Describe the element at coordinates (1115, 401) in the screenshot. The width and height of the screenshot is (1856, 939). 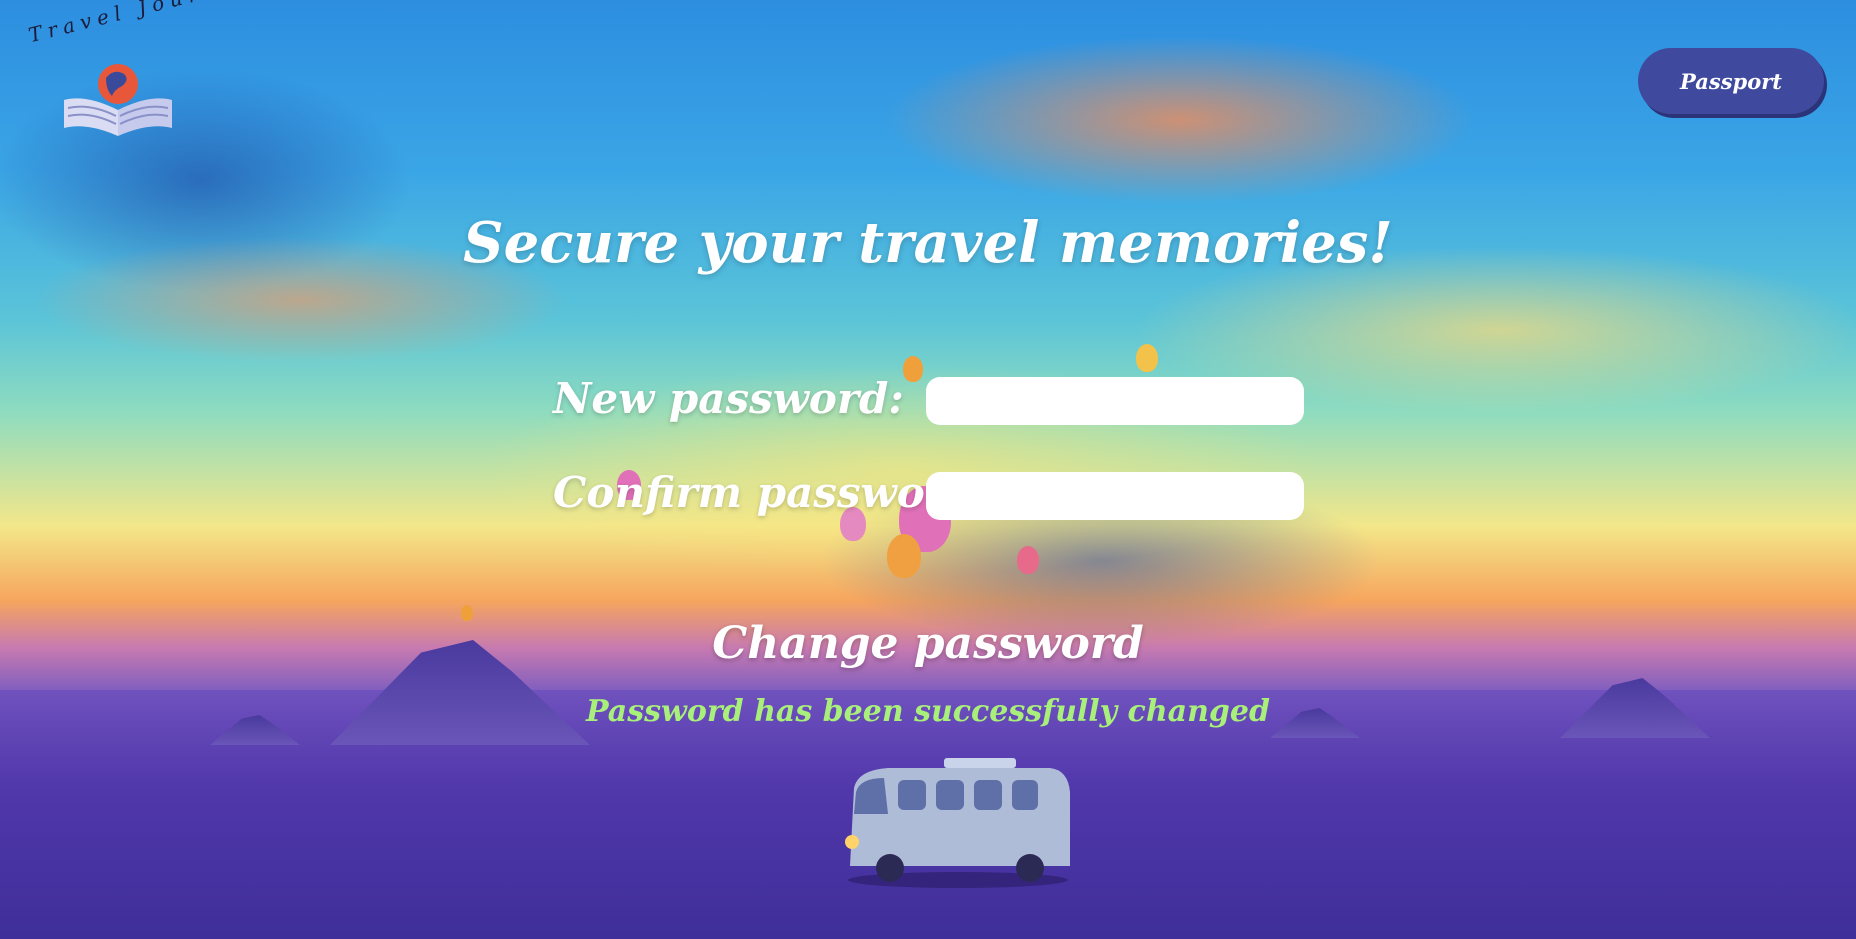
I see `new-password-input` at that location.